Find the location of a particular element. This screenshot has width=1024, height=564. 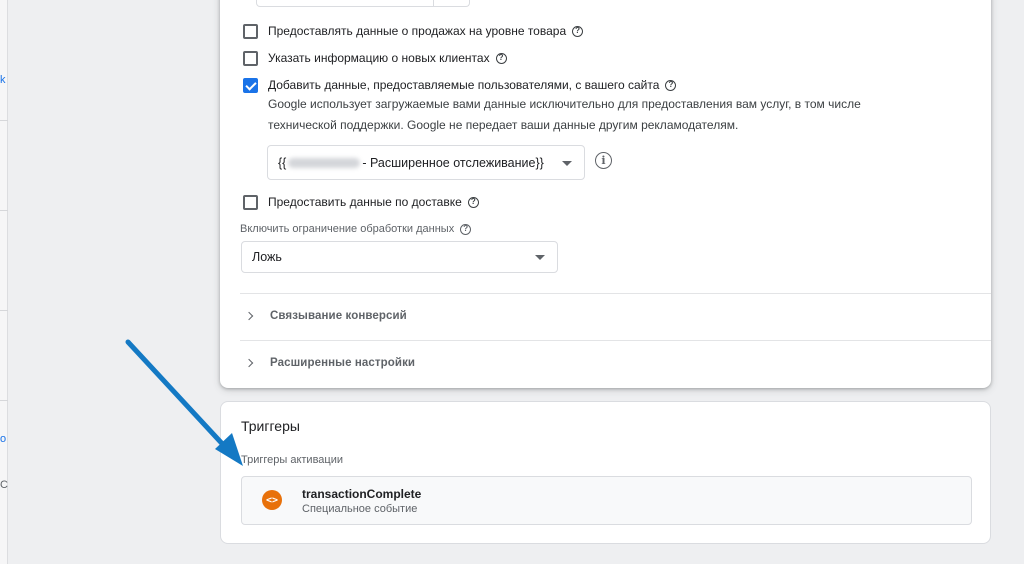

option-new-customers: Указать информацию о новых клиентах ? is located at coordinates (375, 58).